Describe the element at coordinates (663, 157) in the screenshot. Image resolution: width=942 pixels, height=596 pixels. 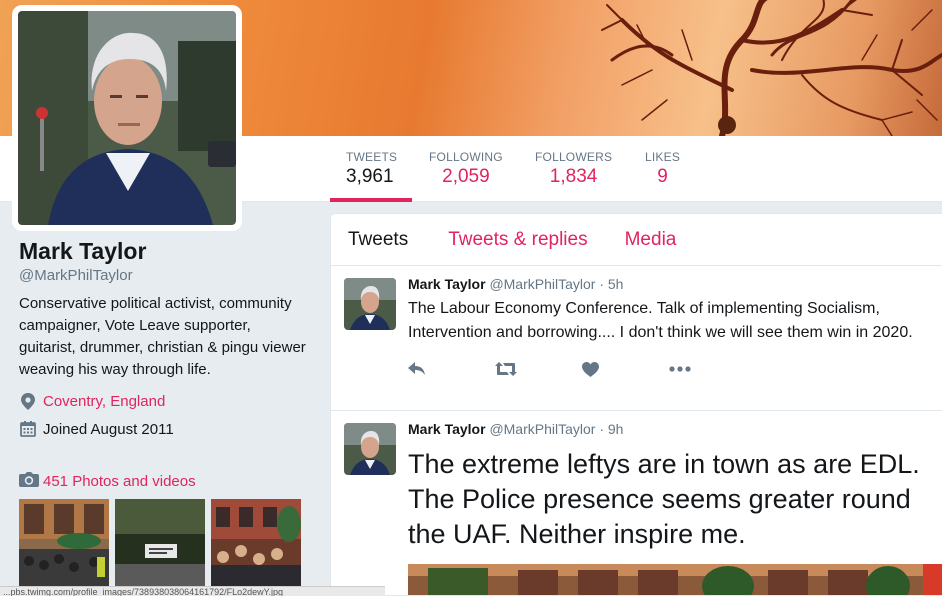
I see `stat-label: LIKES` at that location.